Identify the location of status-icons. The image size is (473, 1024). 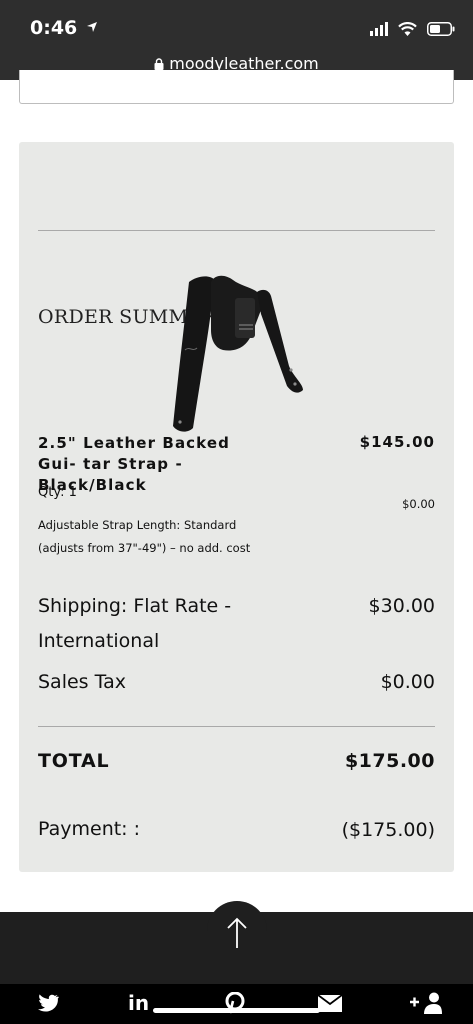
(412, 29).